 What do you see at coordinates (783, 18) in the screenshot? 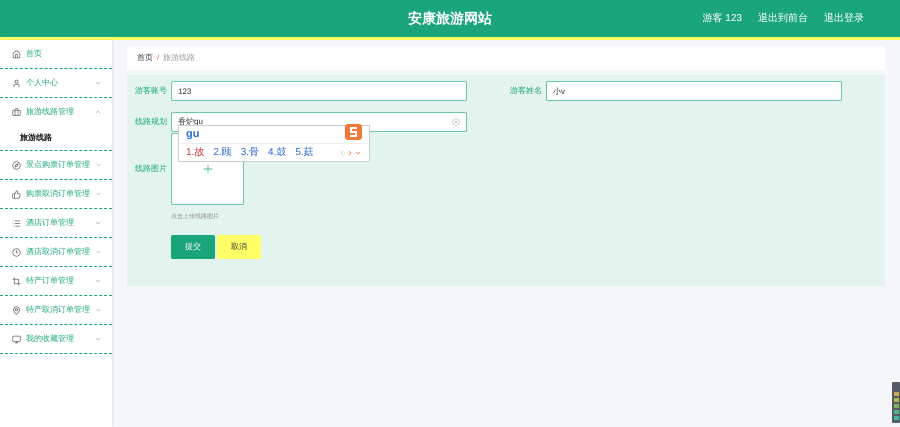
I see `header-link: 退出到前台` at bounding box center [783, 18].